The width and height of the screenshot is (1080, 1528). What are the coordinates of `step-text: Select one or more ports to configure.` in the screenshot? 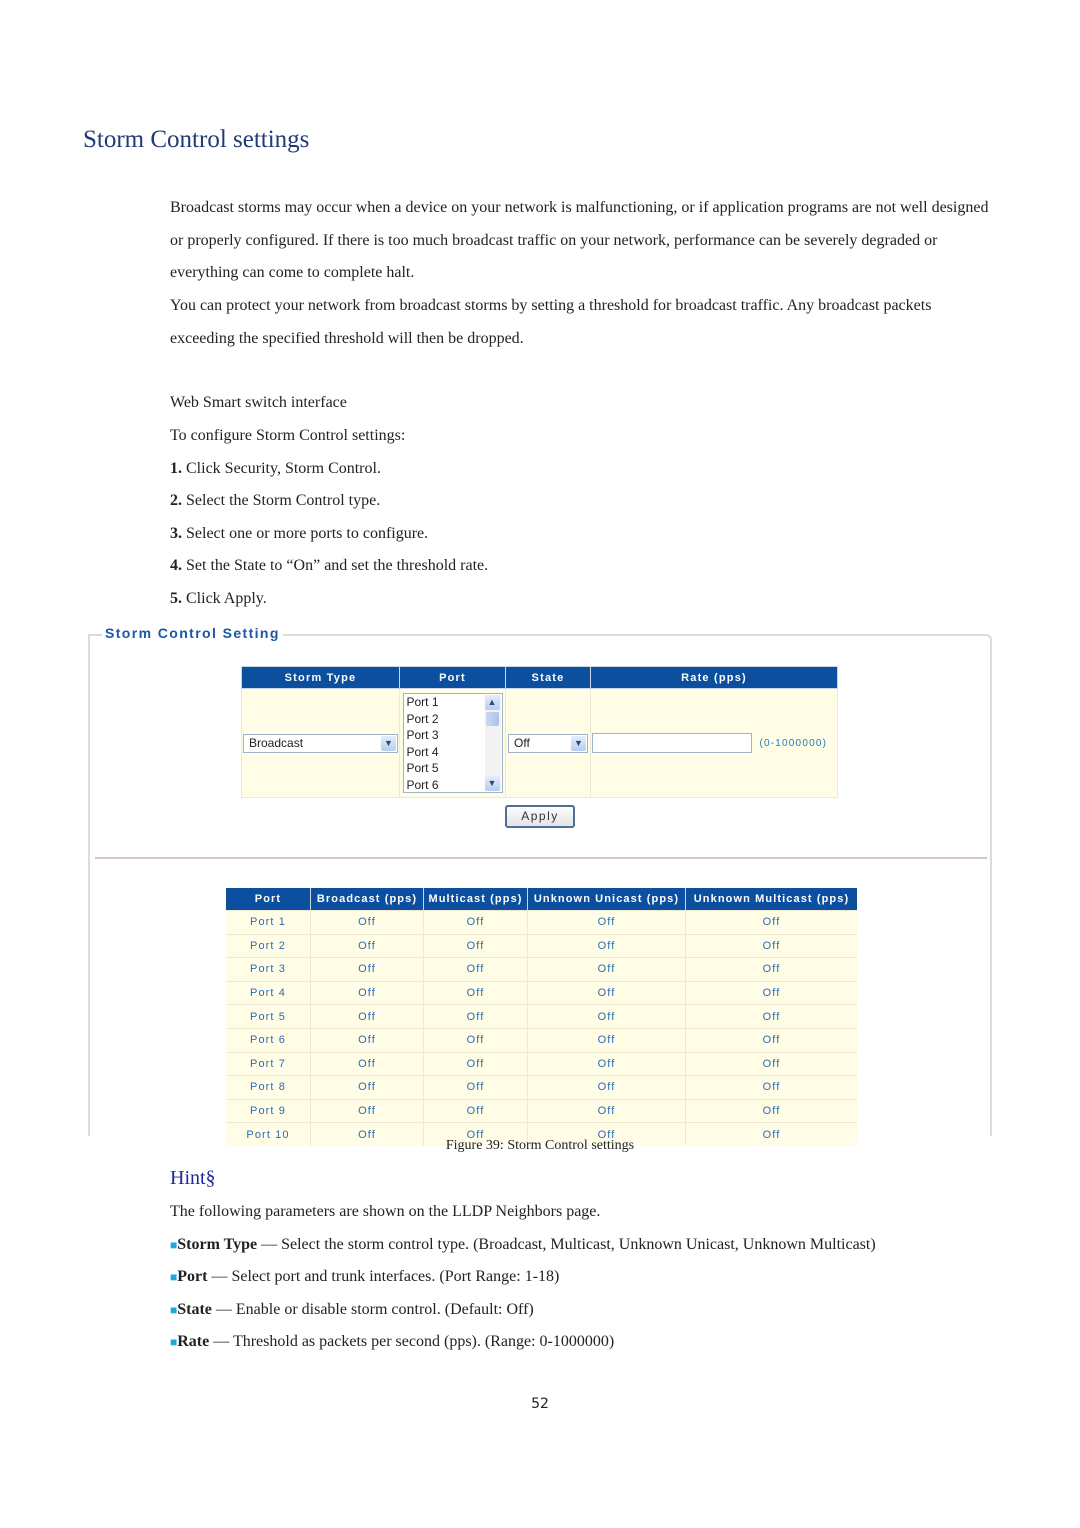 It's located at (305, 533).